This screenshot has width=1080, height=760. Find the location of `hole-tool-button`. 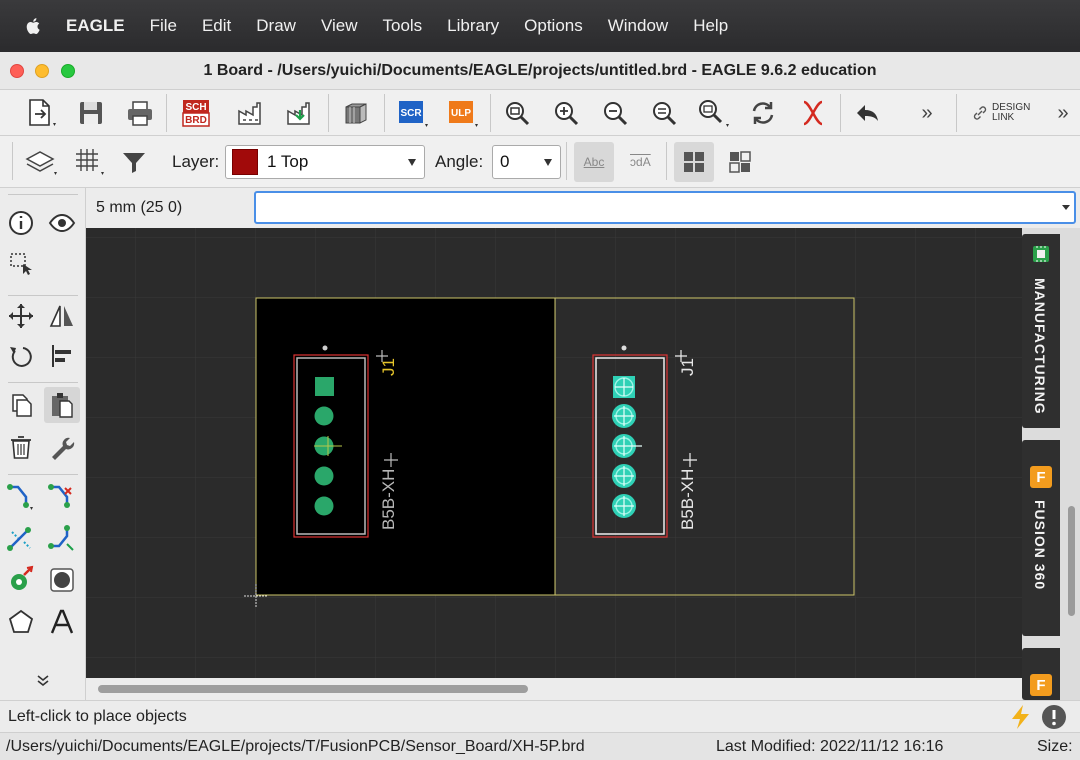

hole-tool-button is located at coordinates (62, 580).